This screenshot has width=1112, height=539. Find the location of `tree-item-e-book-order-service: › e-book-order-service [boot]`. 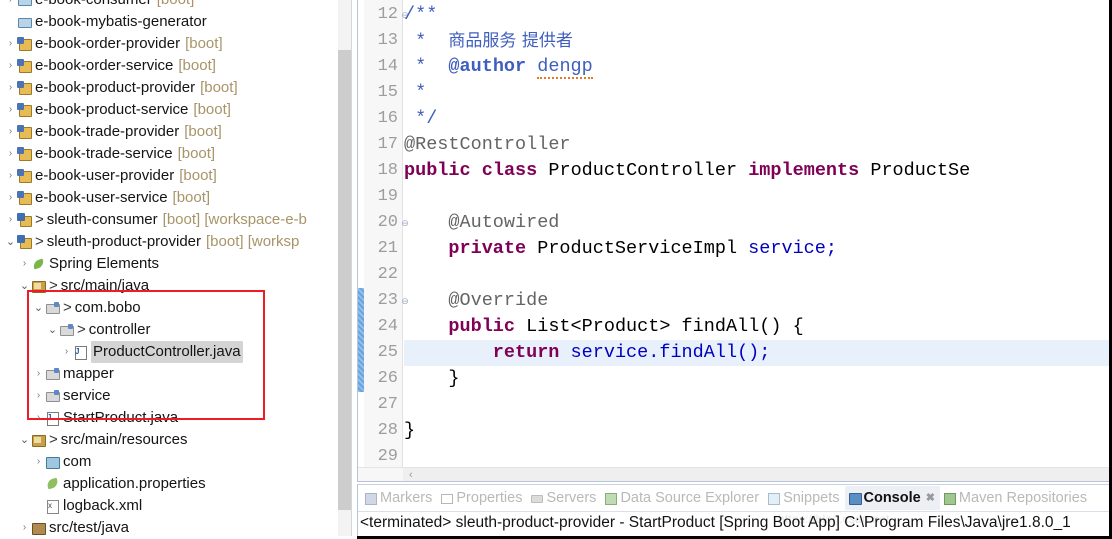

tree-item-e-book-order-service: › e-book-order-service [boot] is located at coordinates (169, 66).